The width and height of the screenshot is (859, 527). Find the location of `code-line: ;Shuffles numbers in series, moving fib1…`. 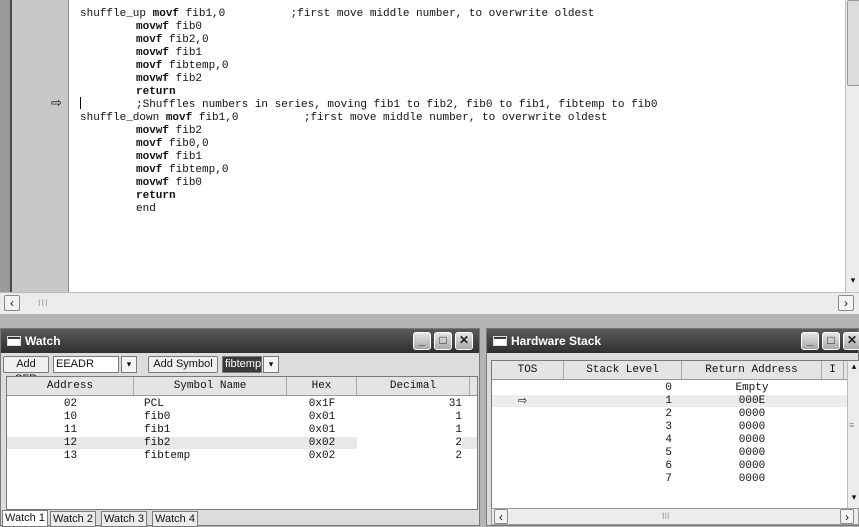

code-line: ;Shuffles numbers in series, moving fib1… is located at coordinates (369, 105).